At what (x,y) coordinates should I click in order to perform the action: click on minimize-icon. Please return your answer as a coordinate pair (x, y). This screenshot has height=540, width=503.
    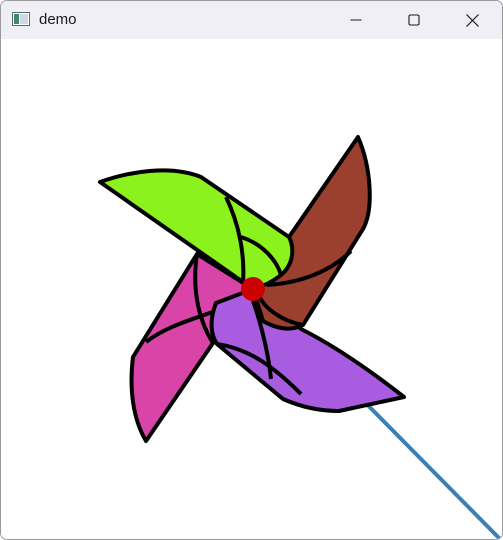
    Looking at the image, I should click on (356, 20).